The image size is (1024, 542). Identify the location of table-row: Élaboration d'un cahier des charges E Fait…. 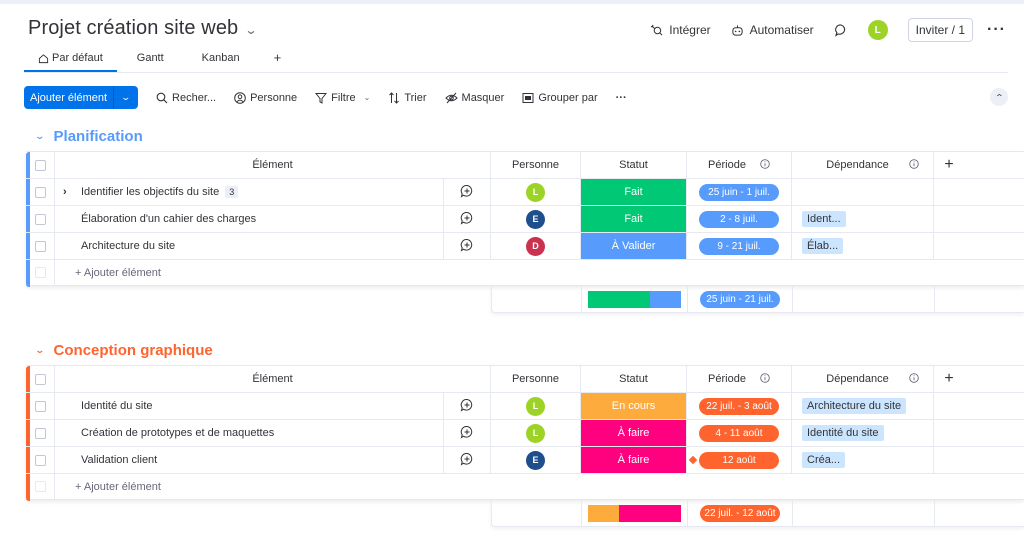
(525, 219).